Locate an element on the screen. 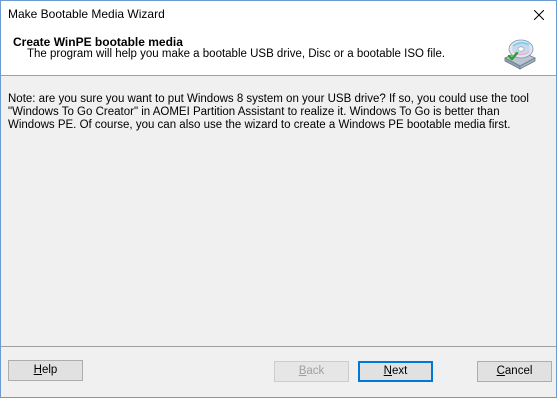  cancel-accelerator: C is located at coordinates (500, 371).